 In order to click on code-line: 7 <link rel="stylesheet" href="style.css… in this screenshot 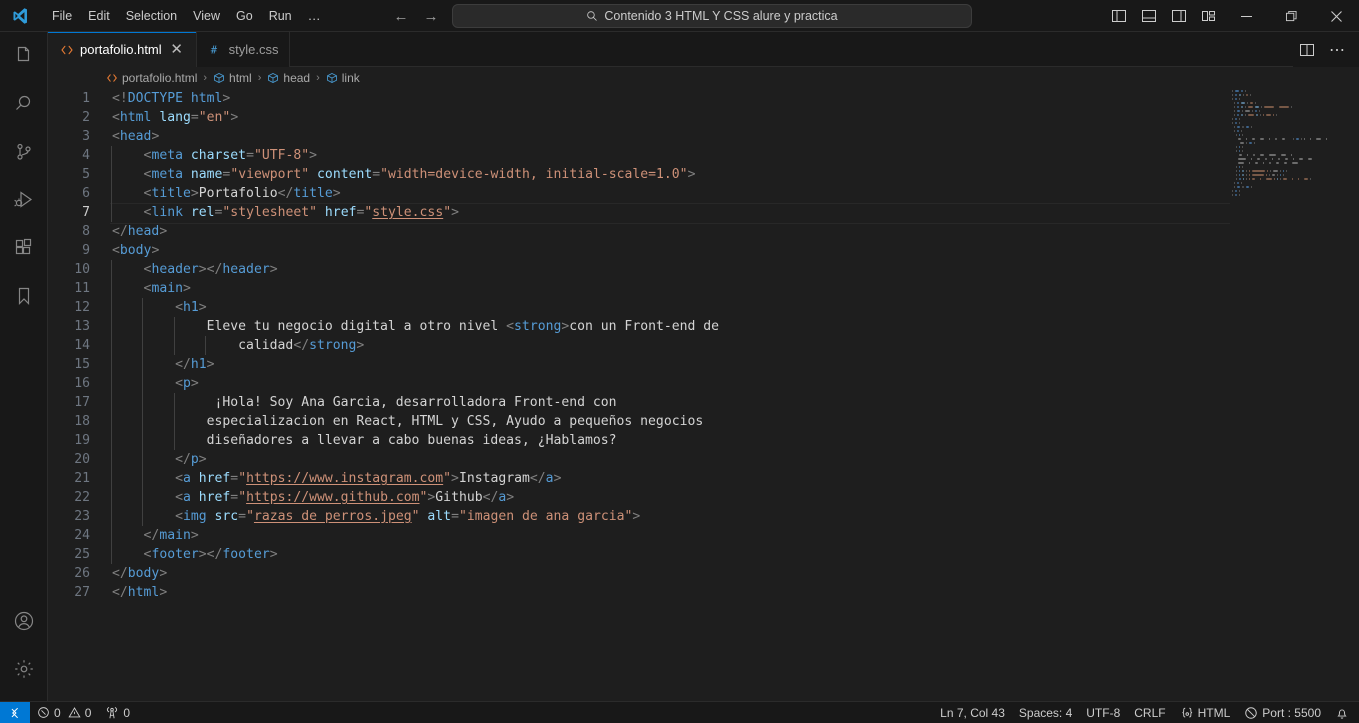, I will do `click(703, 213)`.